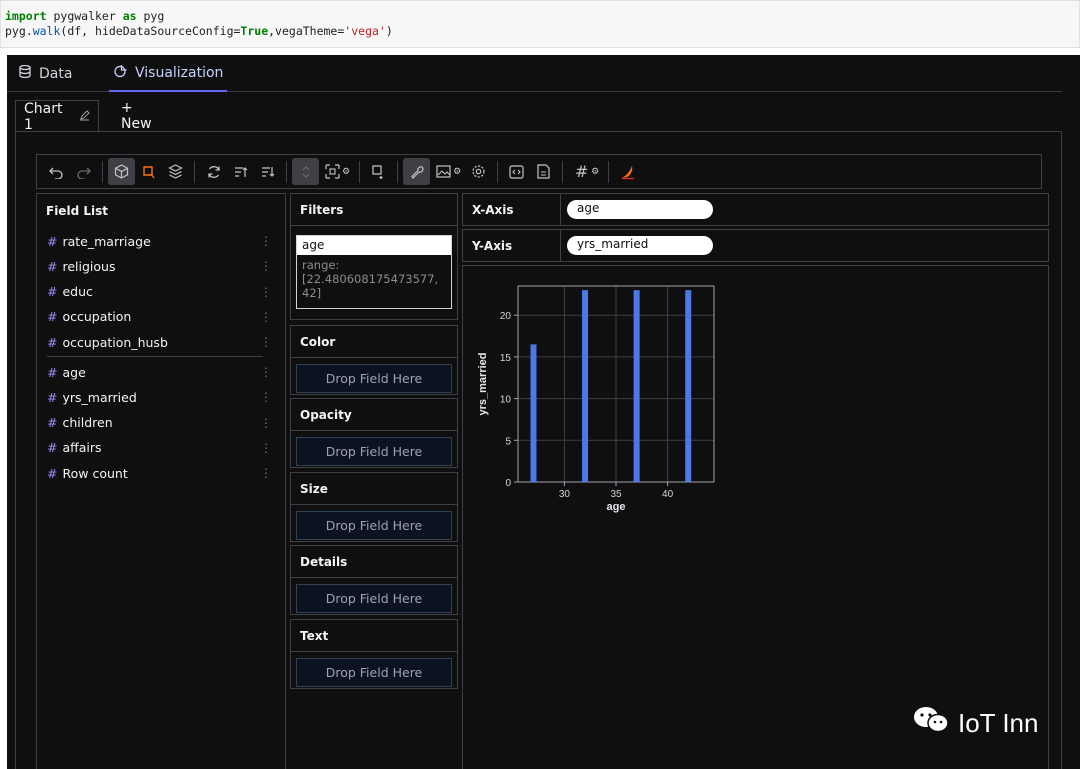 This screenshot has height=769, width=1080. What do you see at coordinates (148, 171) in the screenshot?
I see `mark-type-icon` at bounding box center [148, 171].